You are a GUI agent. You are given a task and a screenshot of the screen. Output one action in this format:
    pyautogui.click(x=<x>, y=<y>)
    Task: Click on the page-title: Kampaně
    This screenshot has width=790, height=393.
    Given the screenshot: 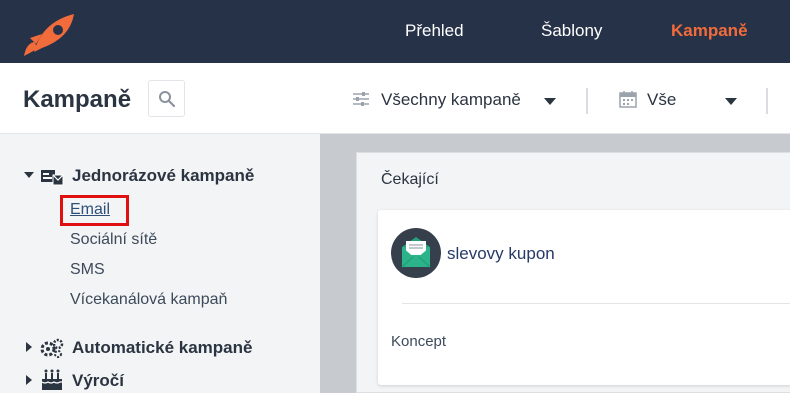 What is the action you would take?
    pyautogui.click(x=77, y=99)
    